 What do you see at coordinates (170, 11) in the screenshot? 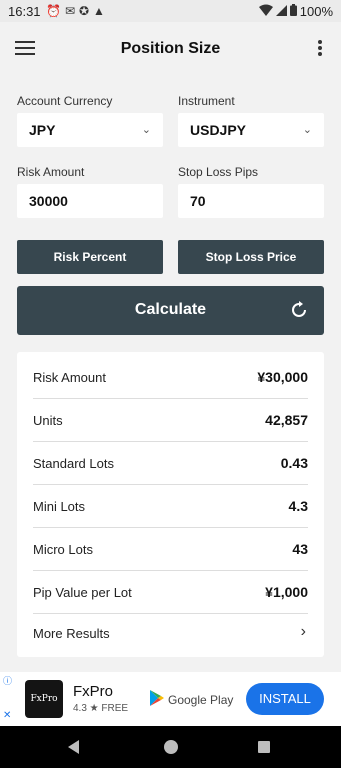
I see `status-bar: 16:31 ⏰✉✪▲ 100%` at bounding box center [170, 11].